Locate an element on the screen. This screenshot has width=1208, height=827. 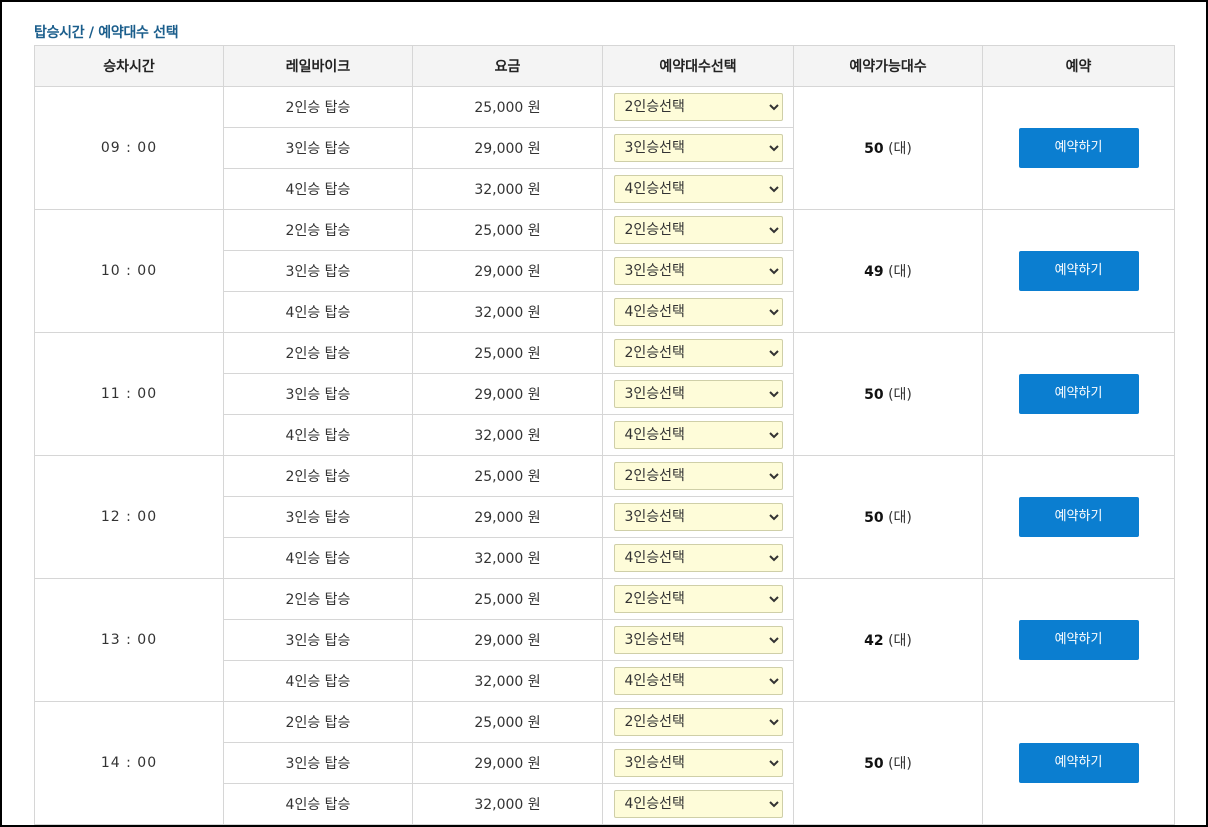
table-row: 13 : 00 2인승 탑승 25,000 원 2인승선택 42 (대) 예약하기 is located at coordinates (604, 640).